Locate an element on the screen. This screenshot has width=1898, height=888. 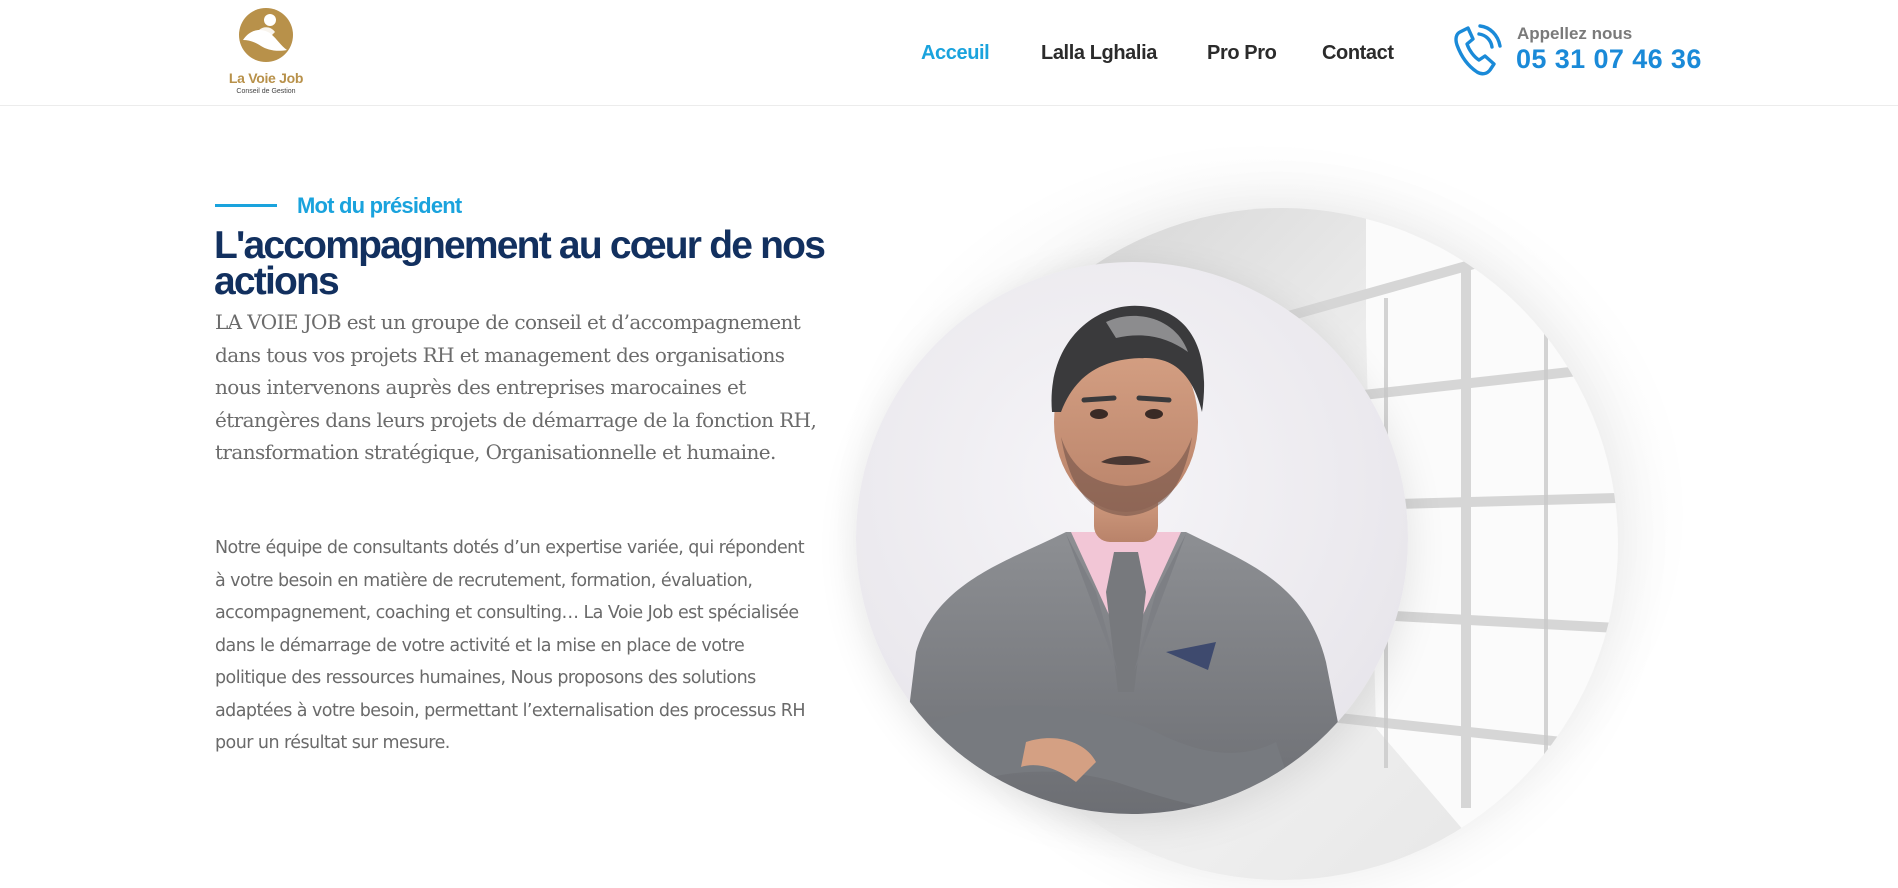
phone-number-link: 05 31 07 46 36 is located at coordinates (1609, 59).